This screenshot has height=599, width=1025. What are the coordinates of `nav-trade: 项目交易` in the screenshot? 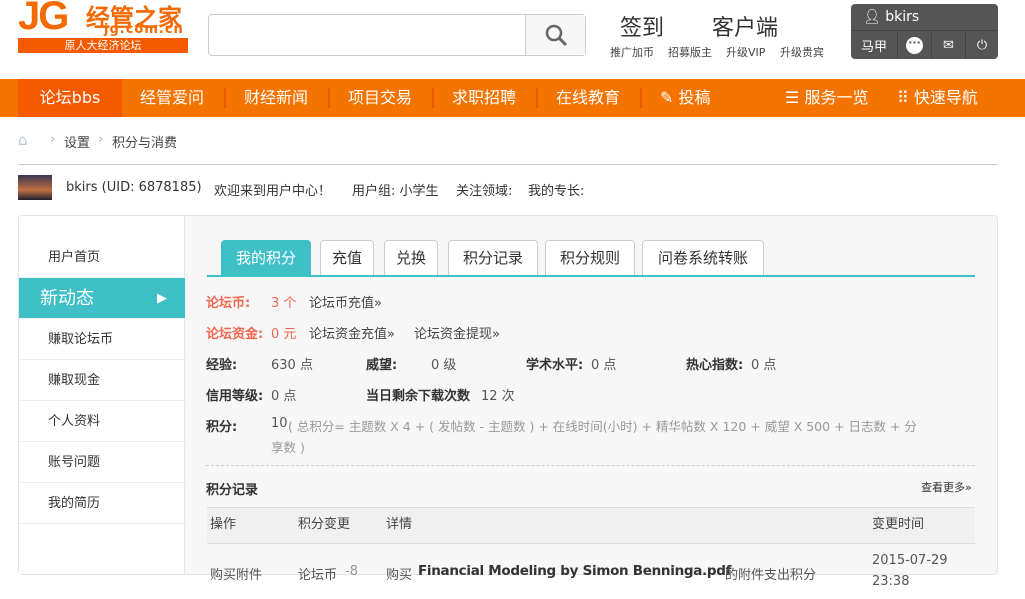 It's located at (380, 98).